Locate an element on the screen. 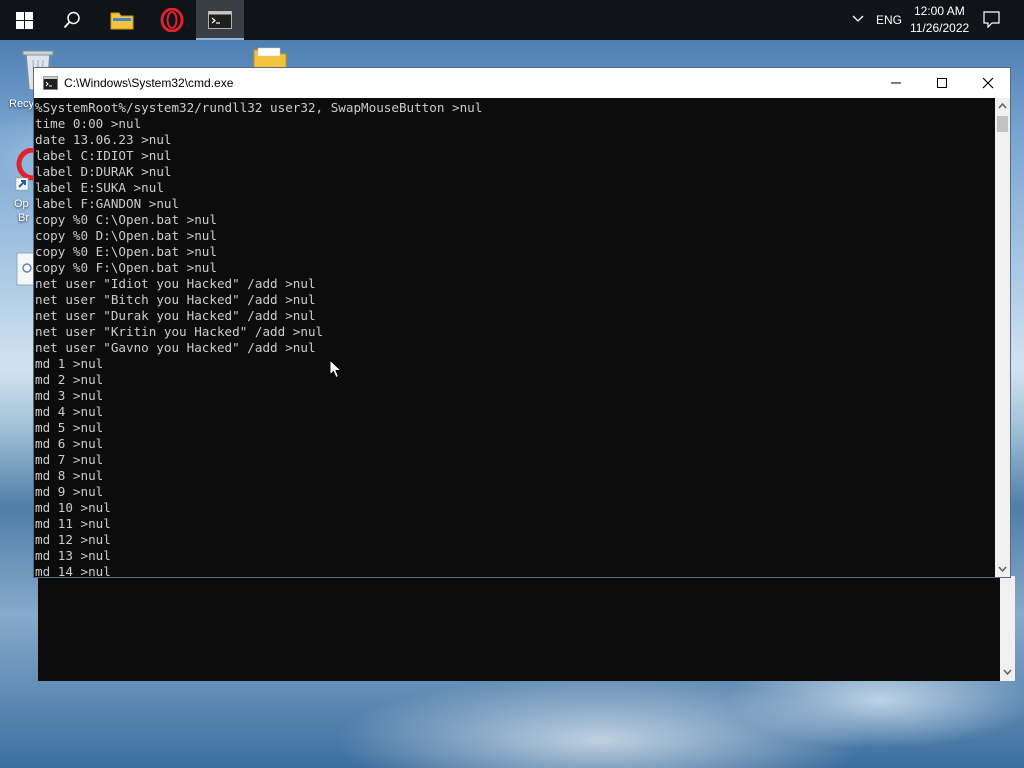  console-line: copy %0 C:\Open.bat >nul is located at coordinates (126, 219).